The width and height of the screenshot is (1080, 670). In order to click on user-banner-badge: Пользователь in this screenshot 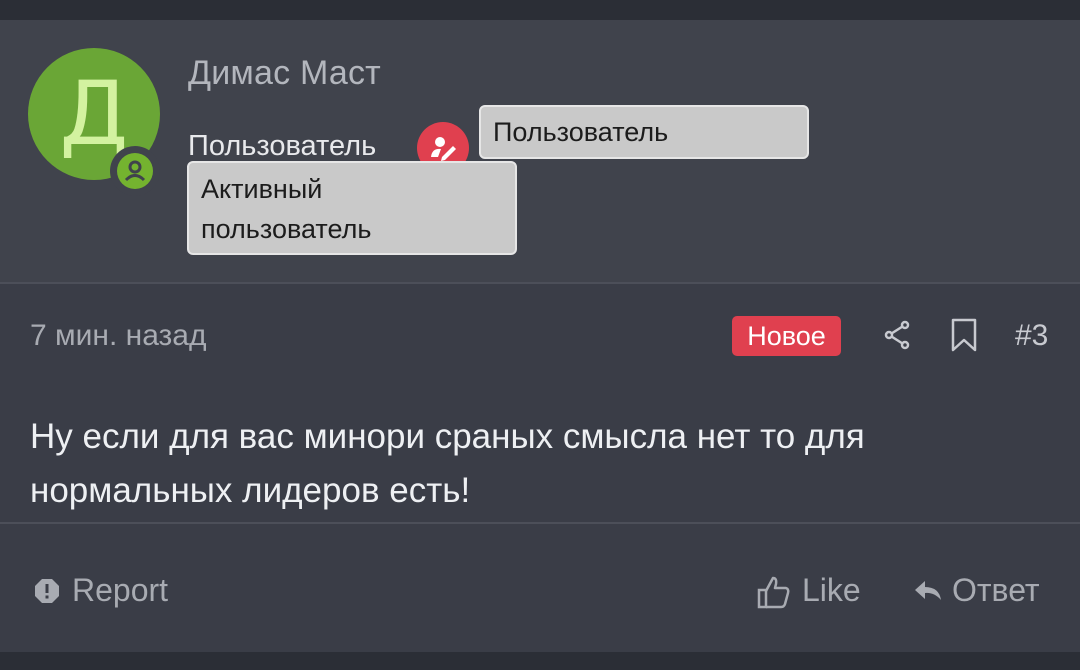, I will do `click(644, 132)`.